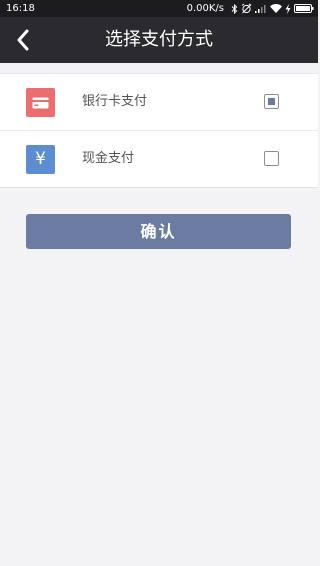  I want to click on wifi-icon, so click(276, 8).